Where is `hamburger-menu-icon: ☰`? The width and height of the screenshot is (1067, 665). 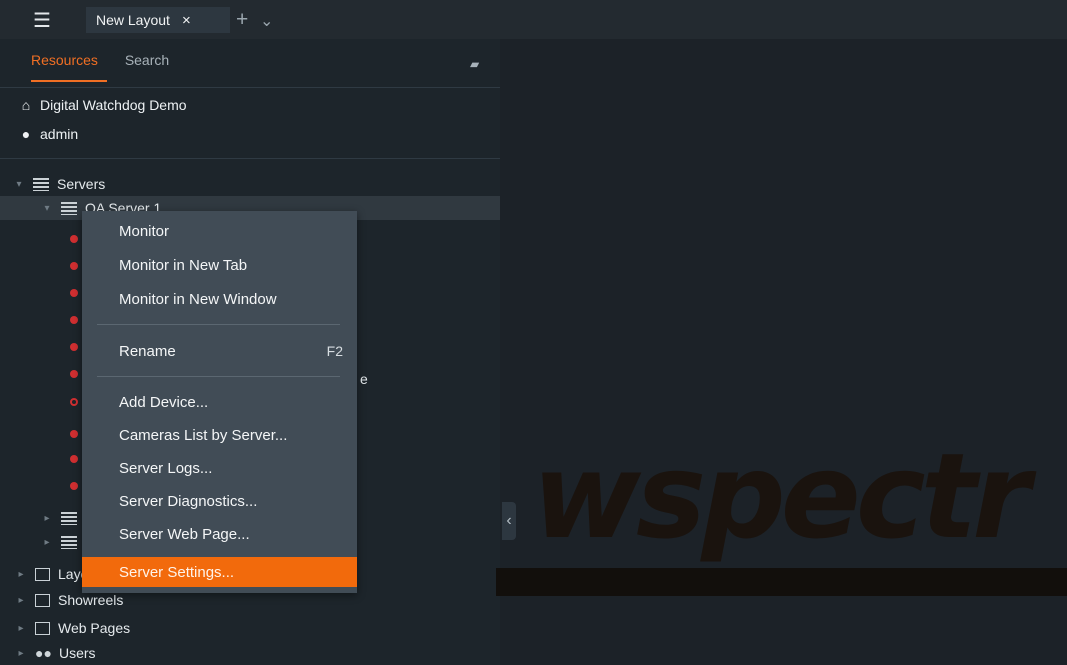 hamburger-menu-icon: ☰ is located at coordinates (42, 20).